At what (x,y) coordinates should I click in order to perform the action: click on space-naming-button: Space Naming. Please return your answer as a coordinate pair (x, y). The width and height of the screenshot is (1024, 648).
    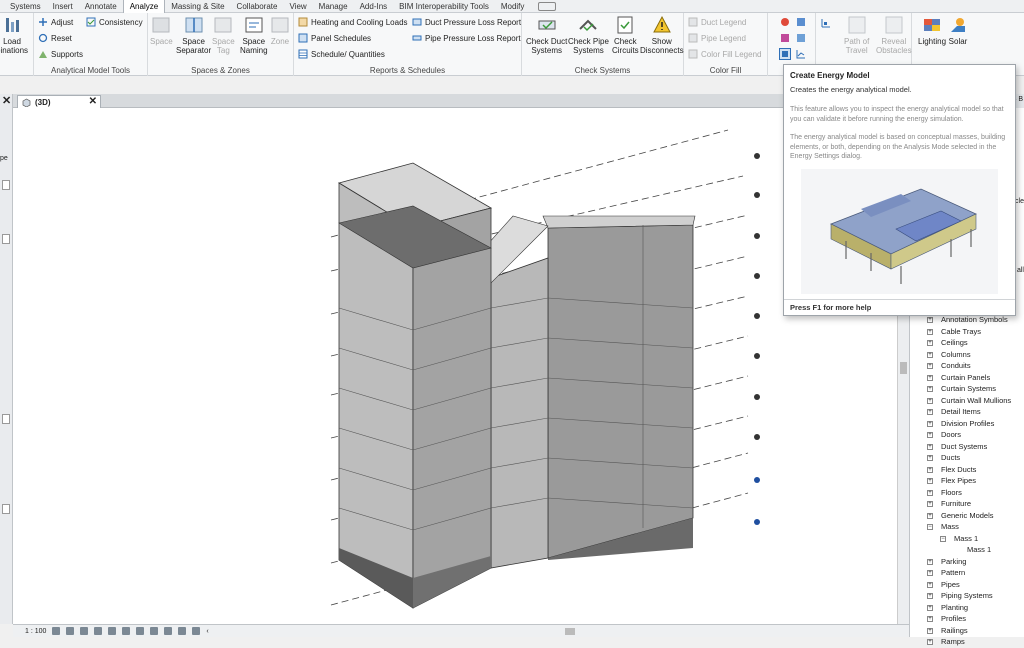
    Looking at the image, I should click on (254, 35).